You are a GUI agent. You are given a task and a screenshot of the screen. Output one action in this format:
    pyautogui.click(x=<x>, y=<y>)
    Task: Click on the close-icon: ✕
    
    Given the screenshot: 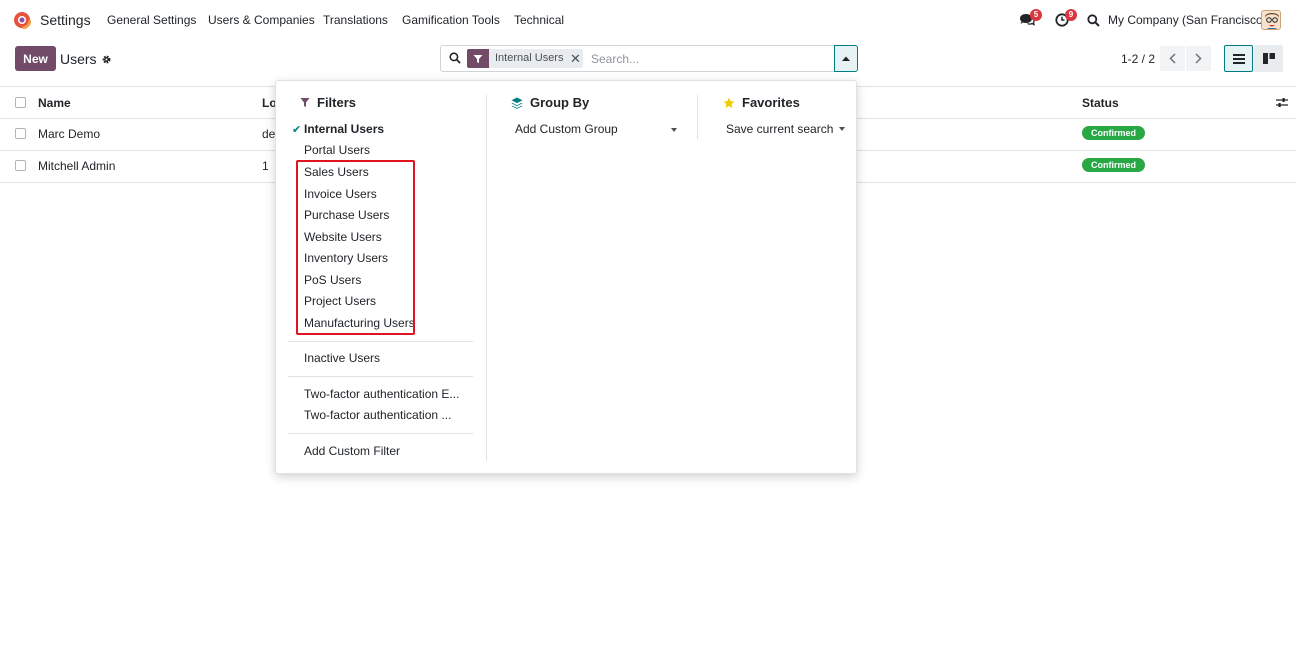 What is the action you would take?
    pyautogui.click(x=575, y=58)
    